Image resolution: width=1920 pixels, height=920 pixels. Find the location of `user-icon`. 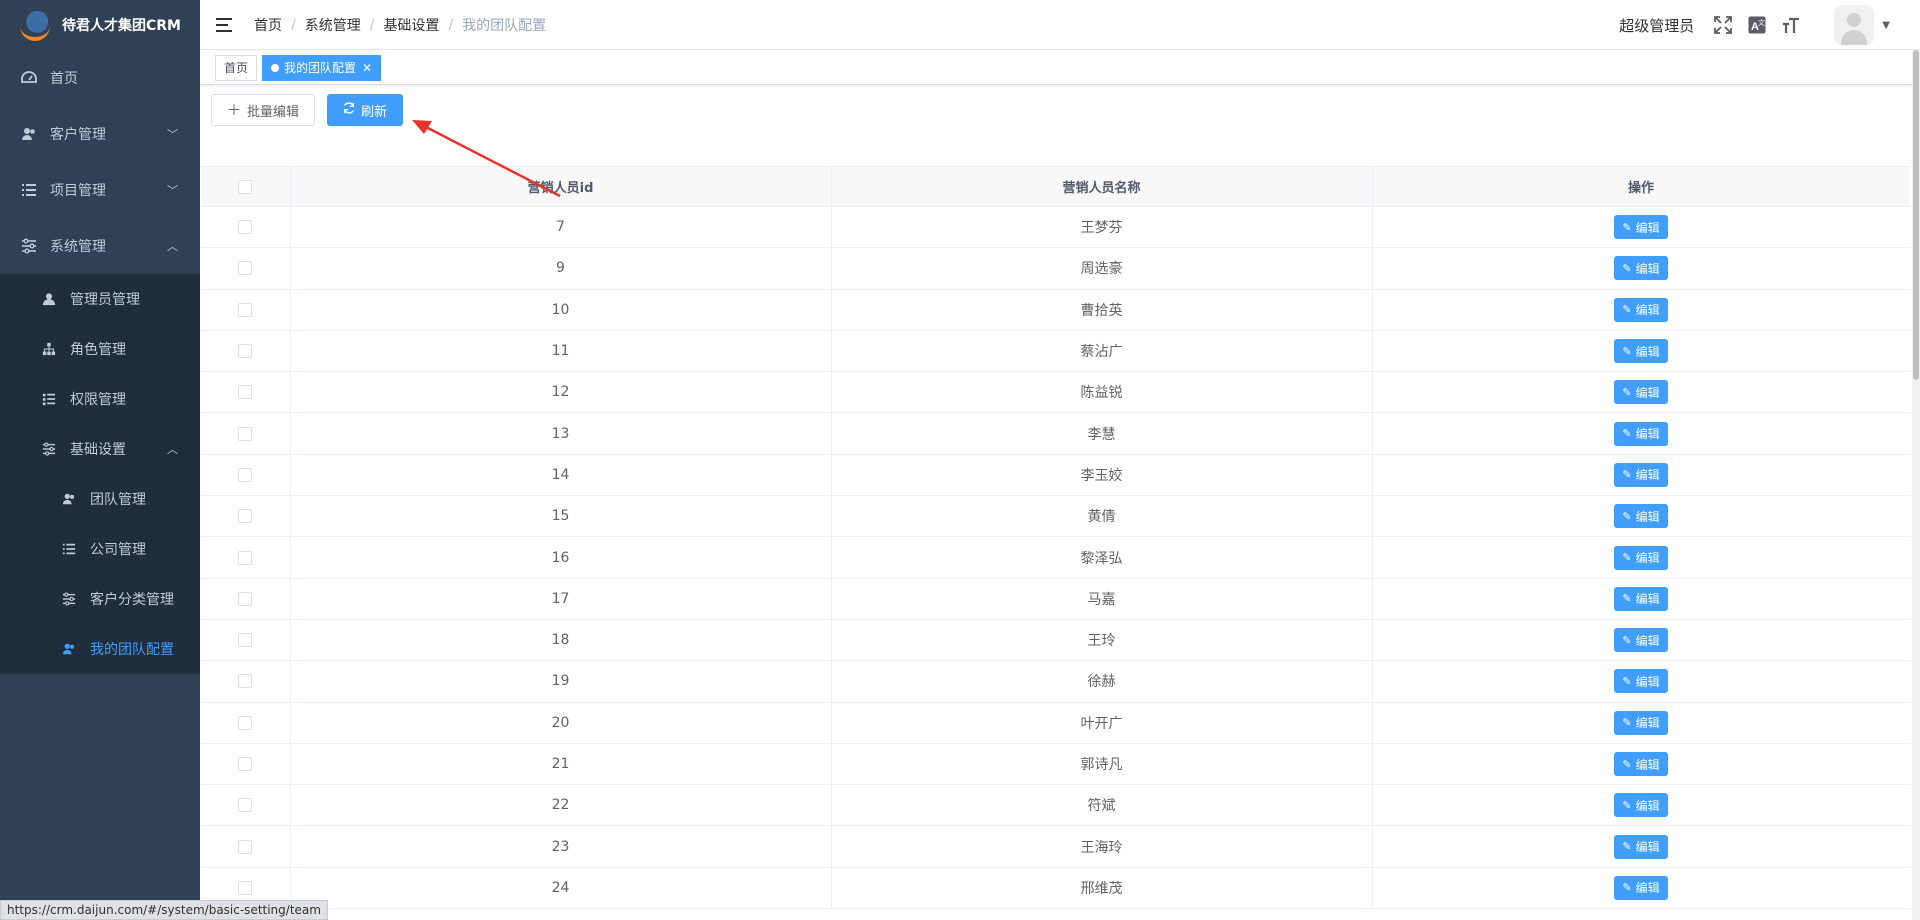

user-icon is located at coordinates (49, 299).